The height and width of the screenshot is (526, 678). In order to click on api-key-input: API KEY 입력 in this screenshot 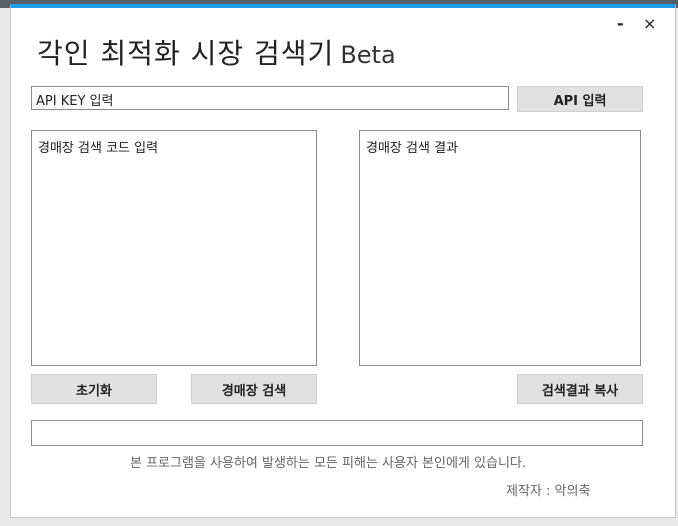, I will do `click(270, 98)`.